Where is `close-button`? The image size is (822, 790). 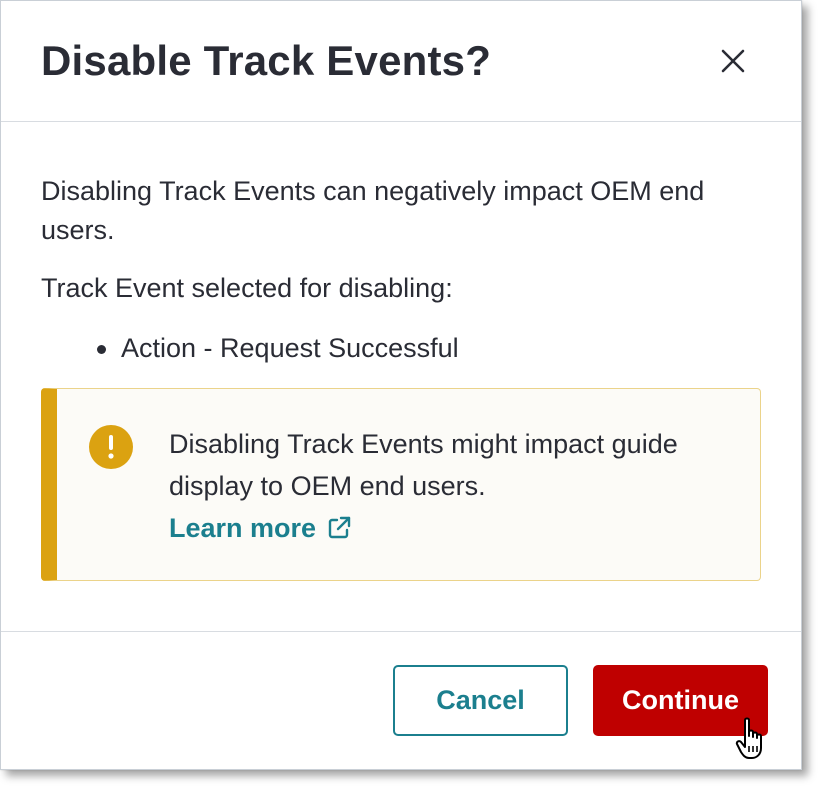 close-button is located at coordinates (733, 61).